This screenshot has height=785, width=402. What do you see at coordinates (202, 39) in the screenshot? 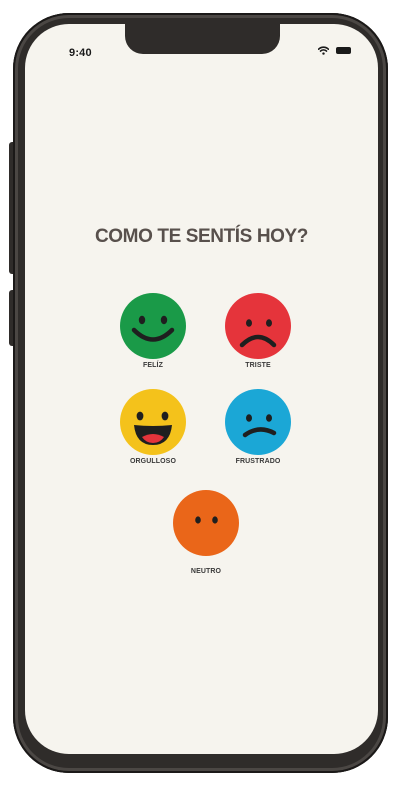
I see `camera-notch` at bounding box center [202, 39].